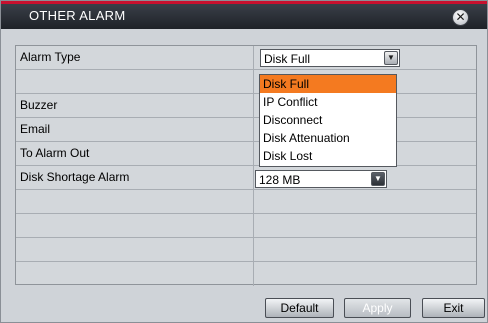 The height and width of the screenshot is (323, 488). What do you see at coordinates (35, 129) in the screenshot?
I see `email-label: Email` at bounding box center [35, 129].